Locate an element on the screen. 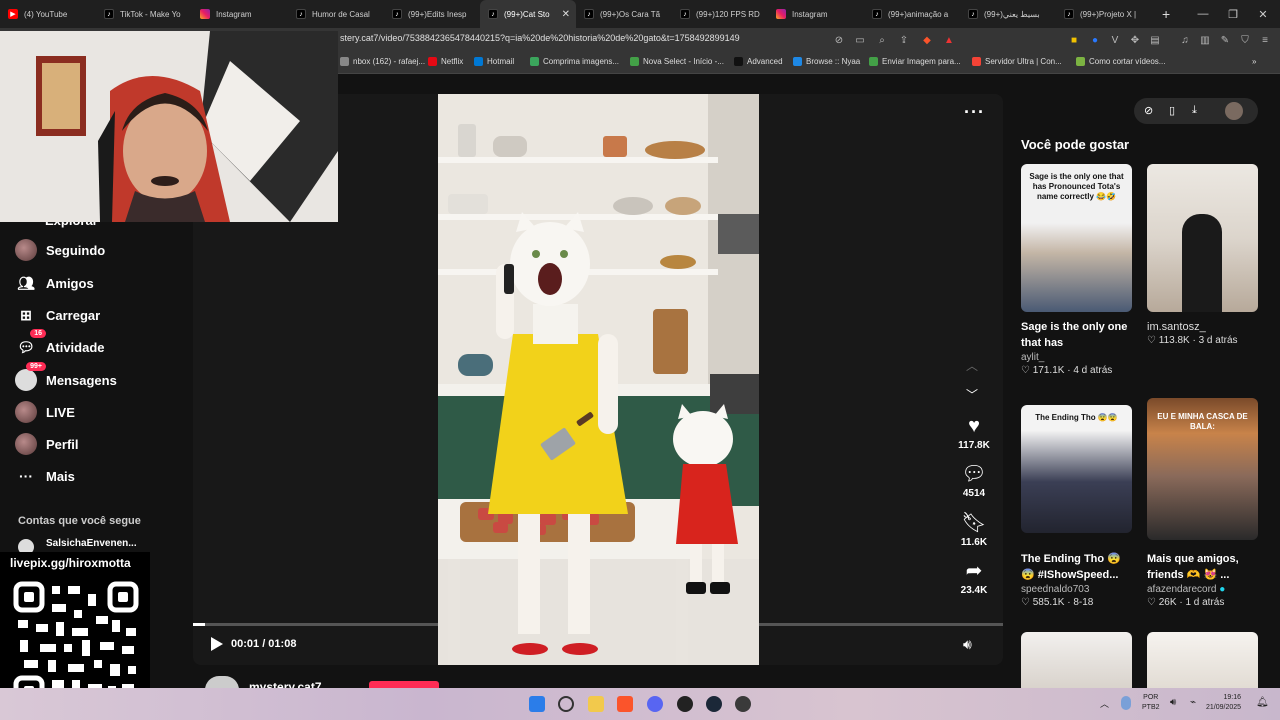 Image resolution: width=1280 pixels, height=720 pixels. browser-tab: ▶ (4) YouTube is located at coordinates (48, 14).